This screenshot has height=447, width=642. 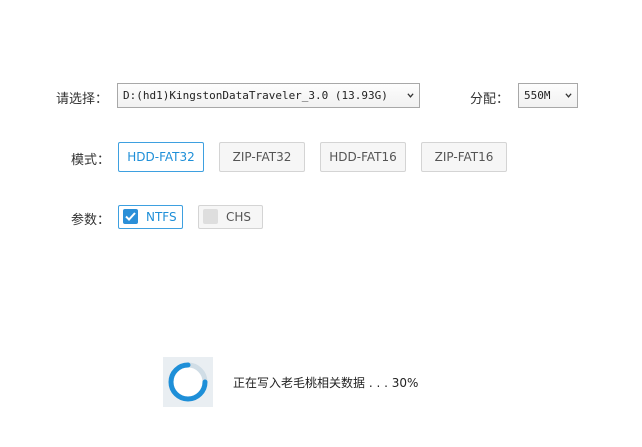 What do you see at coordinates (188, 382) in the screenshot?
I see `loading-spinner-icon` at bounding box center [188, 382].